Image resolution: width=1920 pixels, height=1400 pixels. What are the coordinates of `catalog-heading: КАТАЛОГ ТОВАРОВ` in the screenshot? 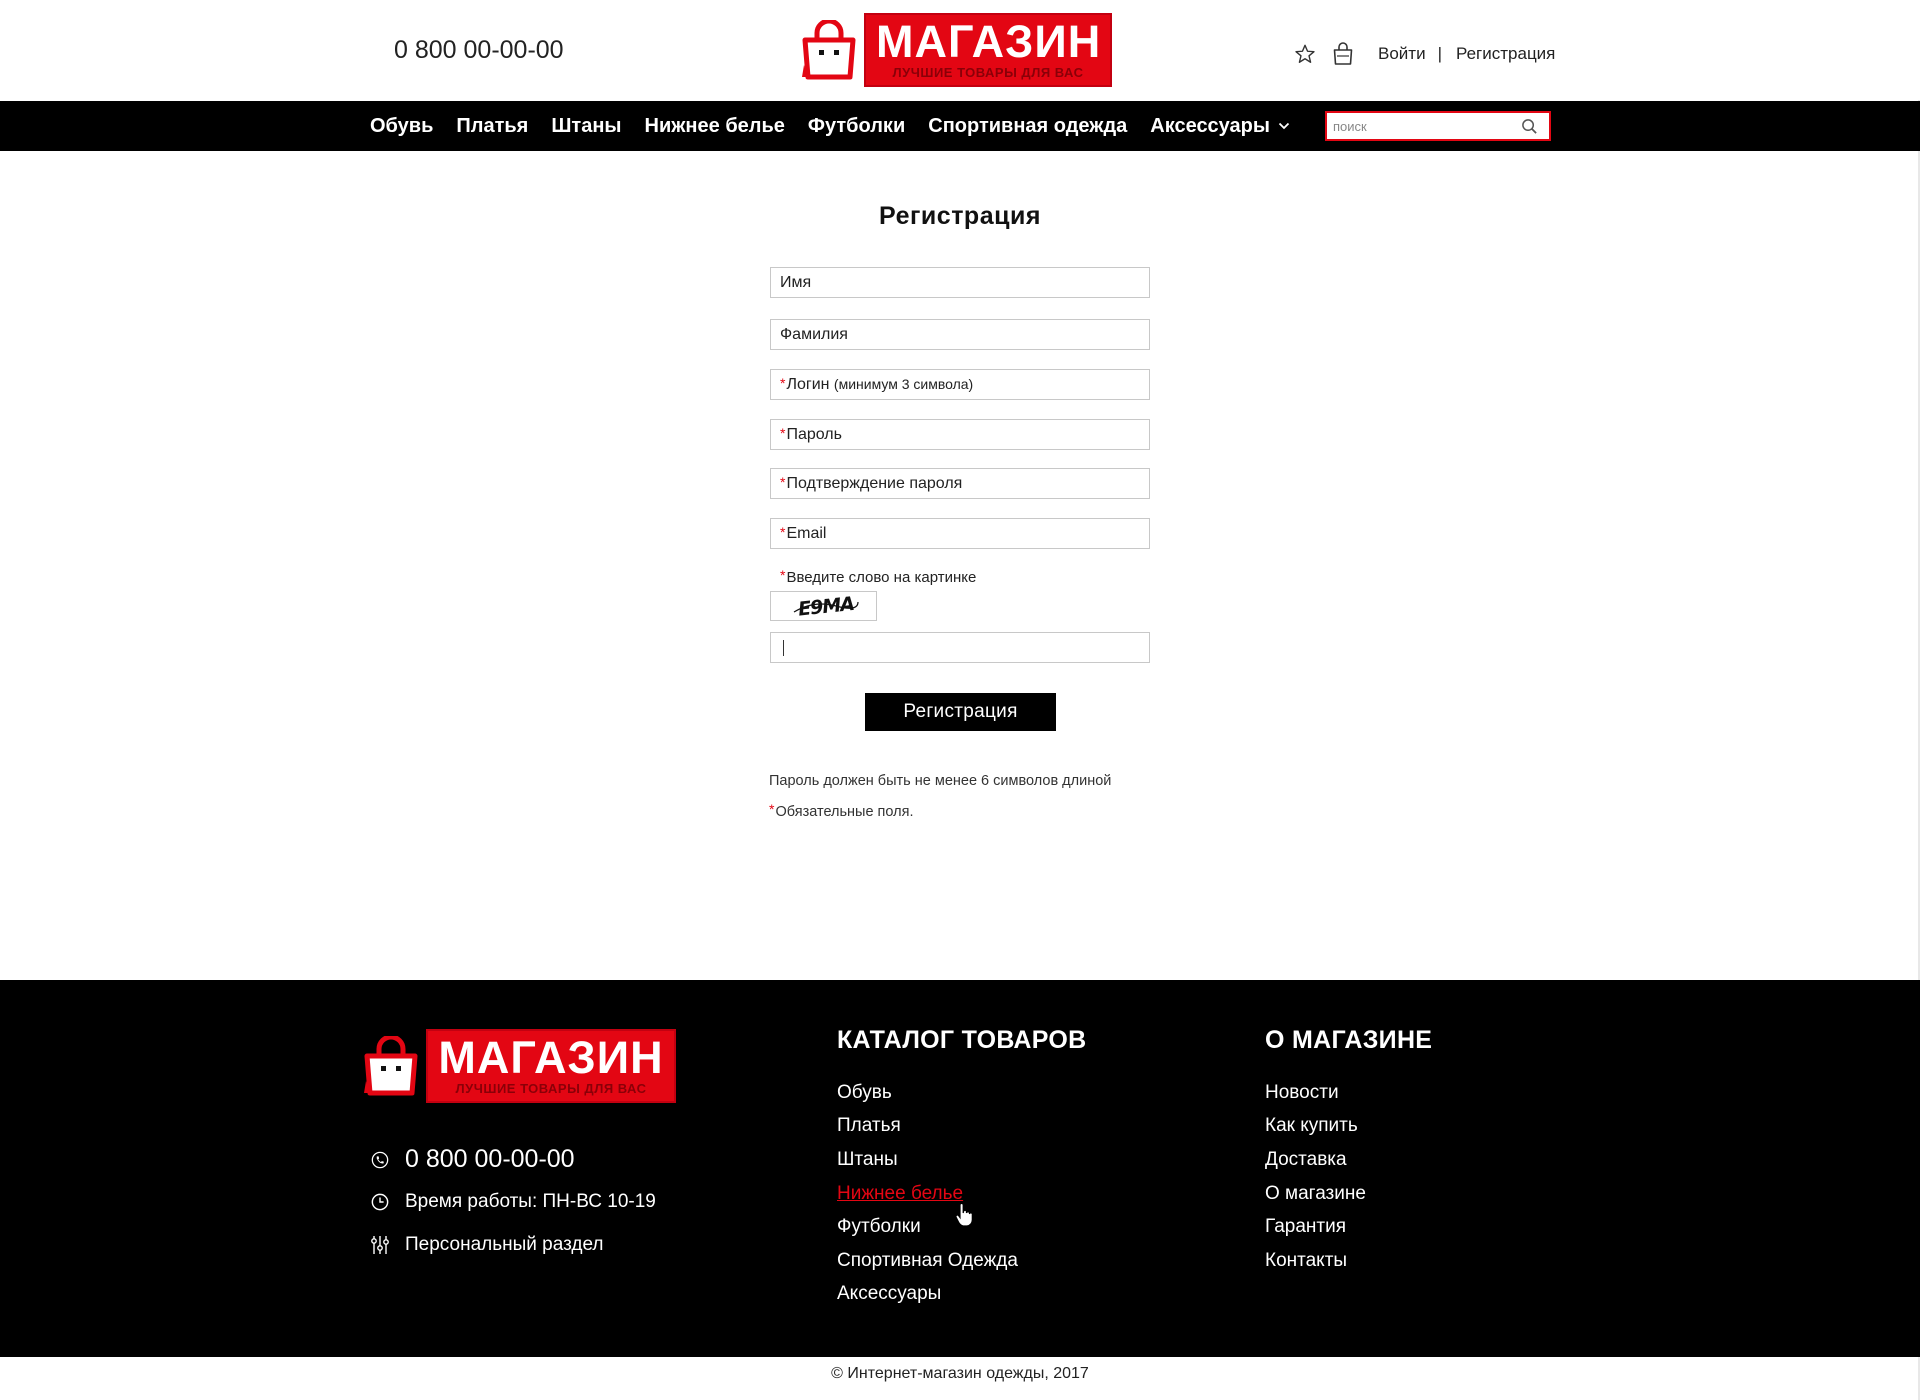 It's located at (962, 1040).